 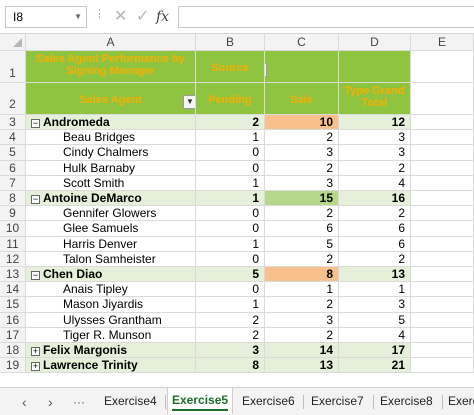 I want to click on expand-icon: +, so click(x=35, y=351).